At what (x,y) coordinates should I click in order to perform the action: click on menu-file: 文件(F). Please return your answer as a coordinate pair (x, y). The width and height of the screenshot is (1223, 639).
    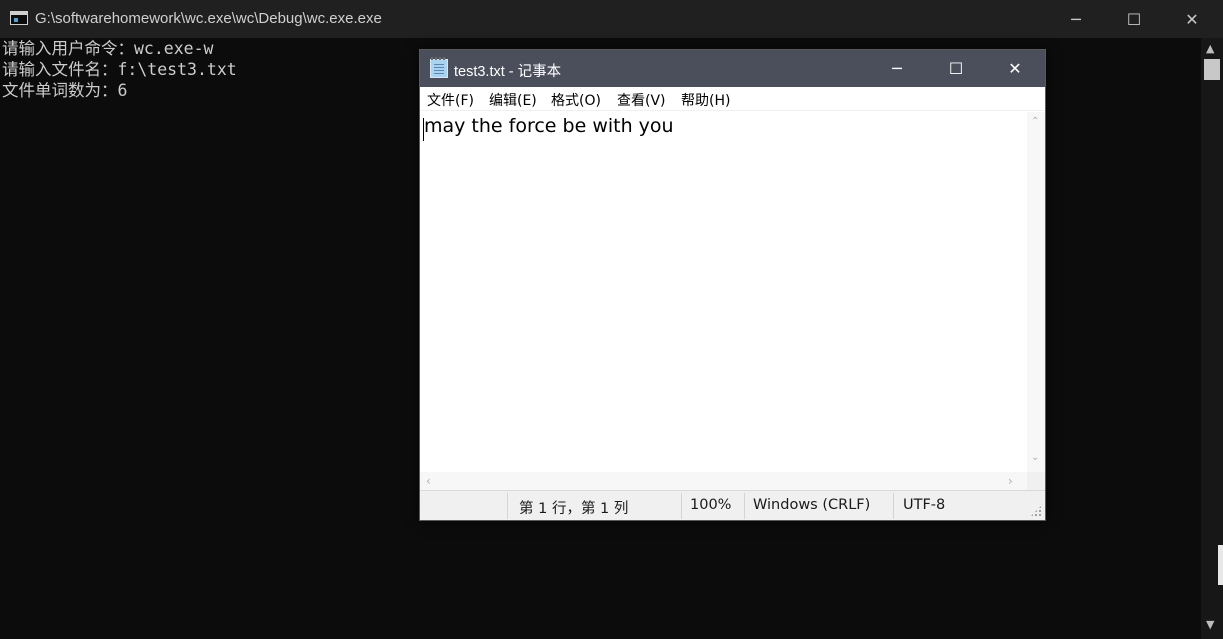
    Looking at the image, I should click on (450, 100).